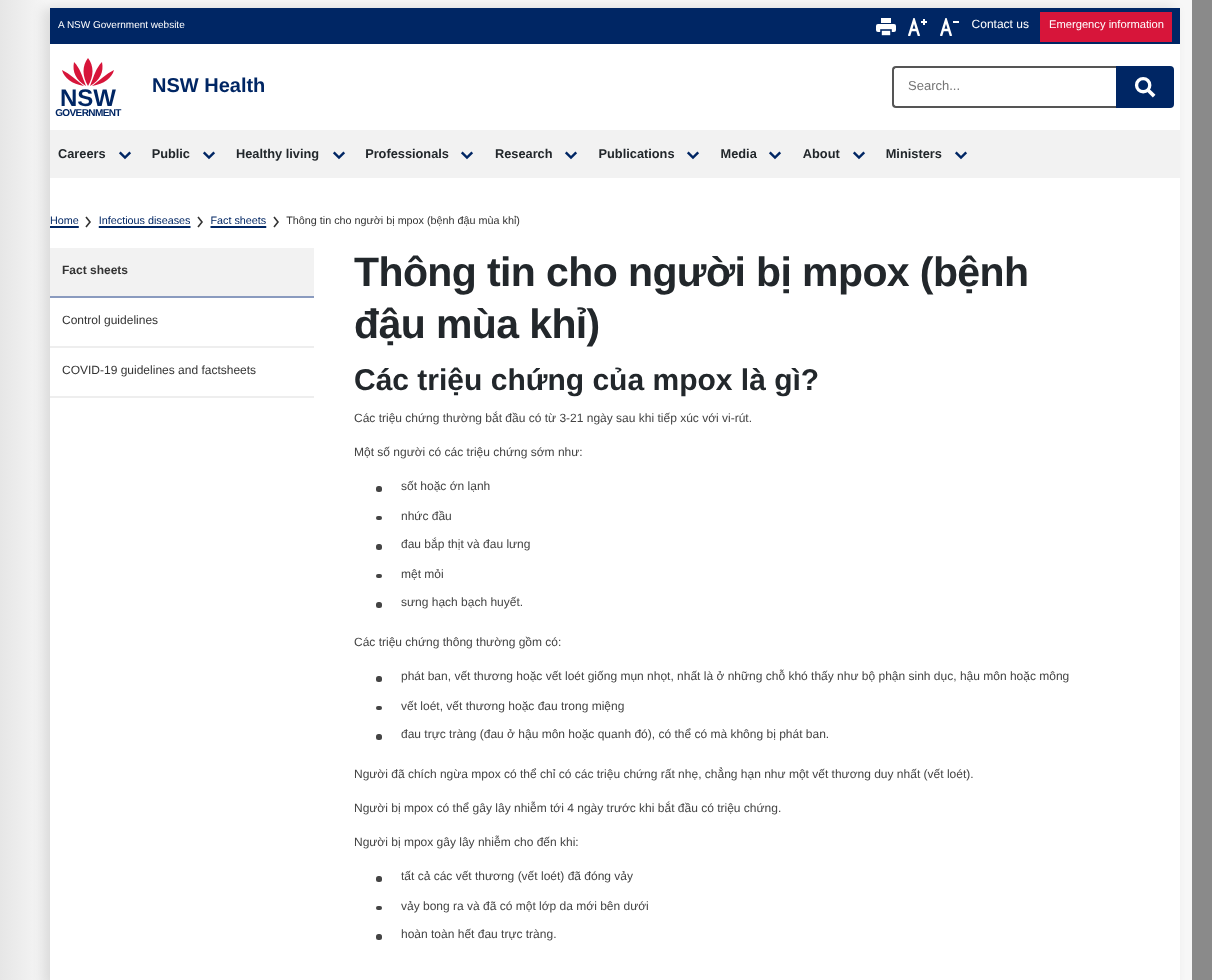  What do you see at coordinates (885, 26) in the screenshot?
I see `print-icon` at bounding box center [885, 26].